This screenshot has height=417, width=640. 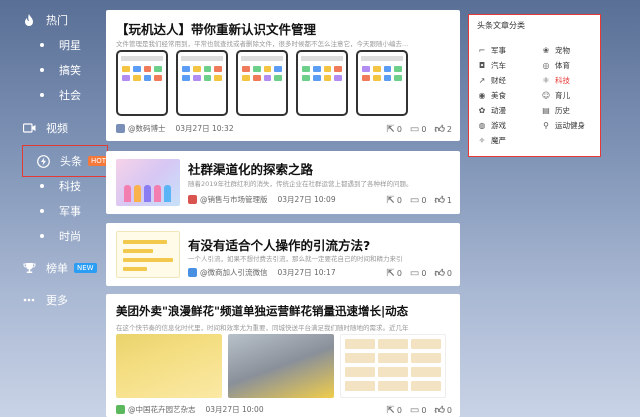 I want to click on article-title: 有没有适合个人操作的引流方法?, so click(x=279, y=244).